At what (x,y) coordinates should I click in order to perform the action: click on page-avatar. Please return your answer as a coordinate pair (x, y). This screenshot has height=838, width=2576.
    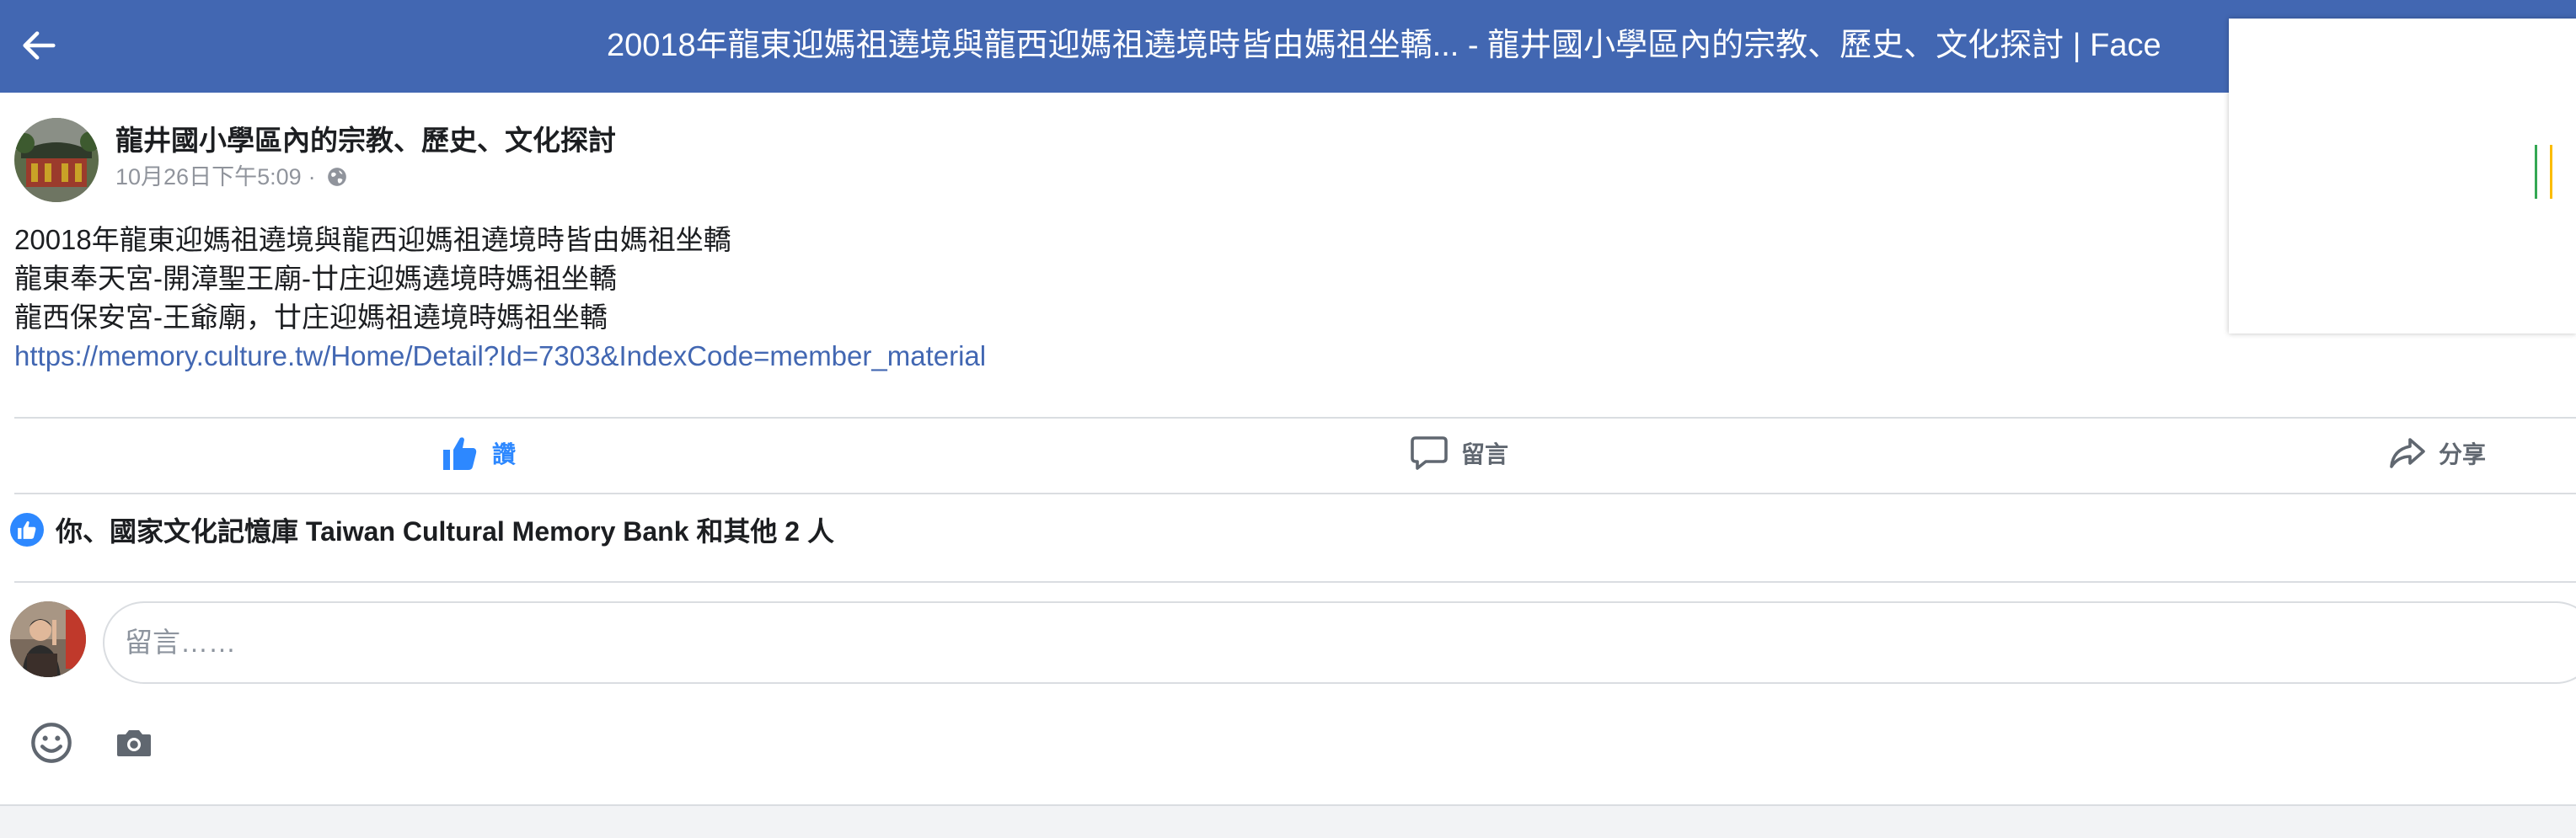
    Looking at the image, I should click on (57, 160).